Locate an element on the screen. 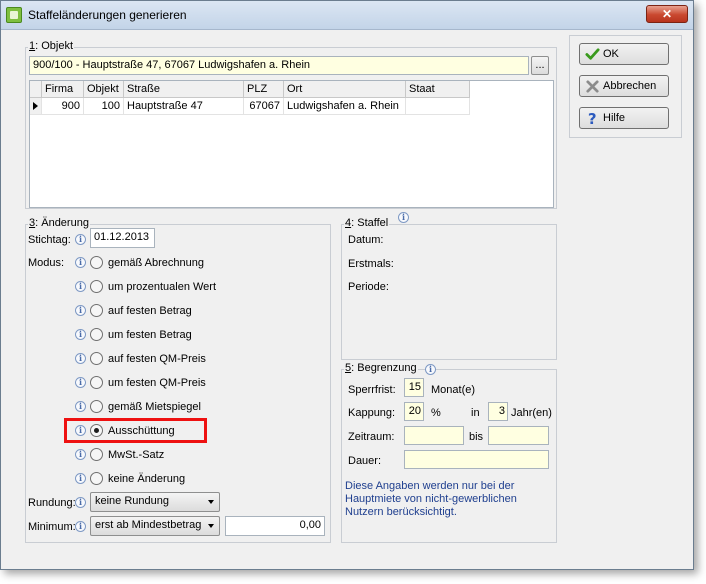 This screenshot has width=706, height=584. help-button: ? Hilfe is located at coordinates (624, 118).